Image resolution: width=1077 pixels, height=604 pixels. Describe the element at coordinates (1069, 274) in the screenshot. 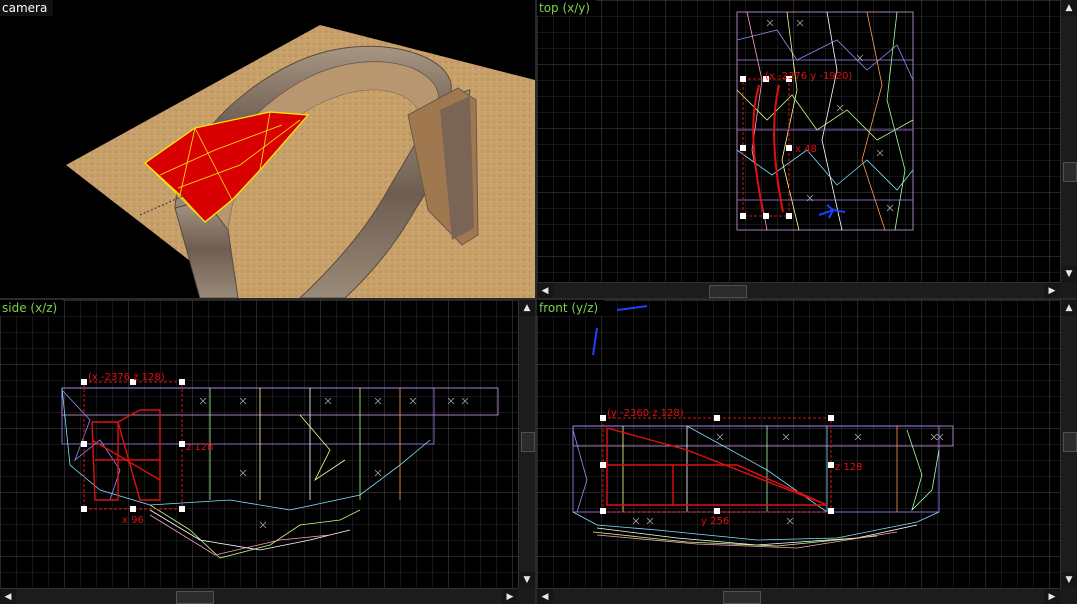

I see `top-scroll-down-button: ▼` at that location.